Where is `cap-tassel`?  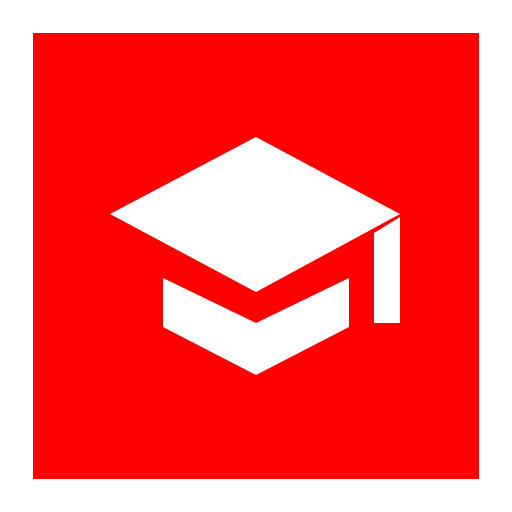 cap-tassel is located at coordinates (387, 270).